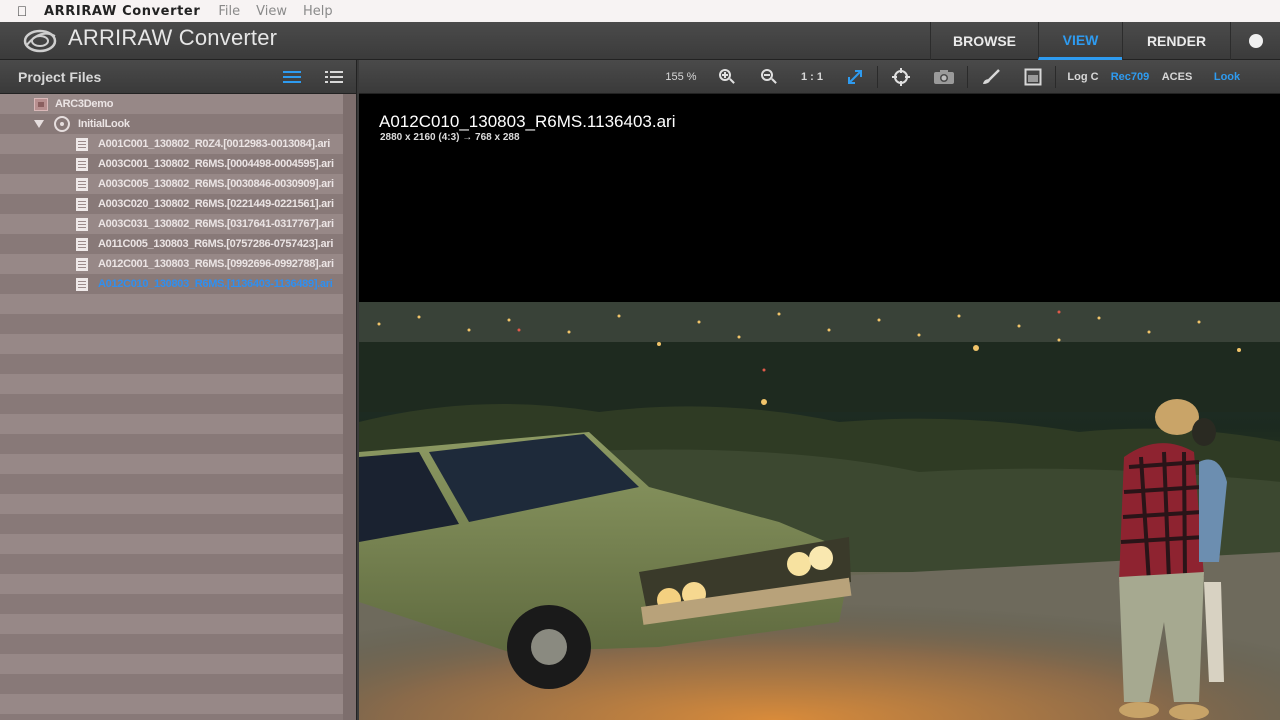 Image resolution: width=1280 pixels, height=720 pixels. I want to click on image-resolution: 2880 x 2160 (4:3) → 768 x 288, so click(450, 137).